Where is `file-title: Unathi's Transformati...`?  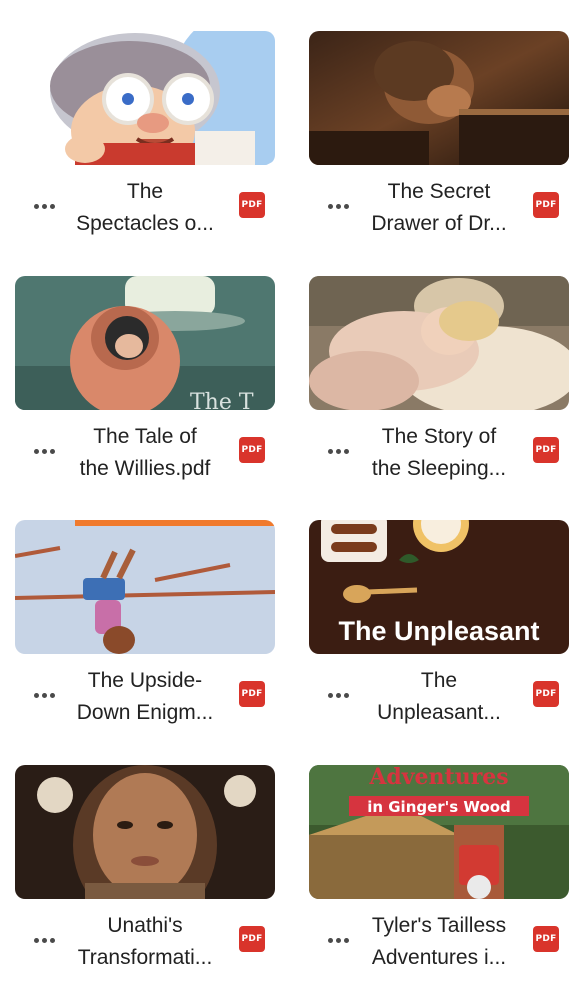
file-title: Unathi's Transformati... is located at coordinates (145, 942).